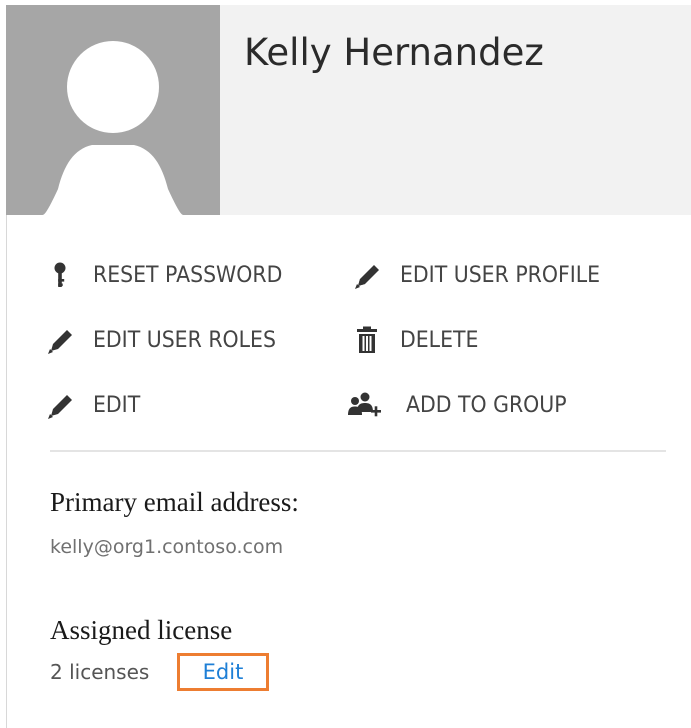 The width and height of the screenshot is (691, 728). I want to click on license-count: 2 licenses, so click(100, 672).